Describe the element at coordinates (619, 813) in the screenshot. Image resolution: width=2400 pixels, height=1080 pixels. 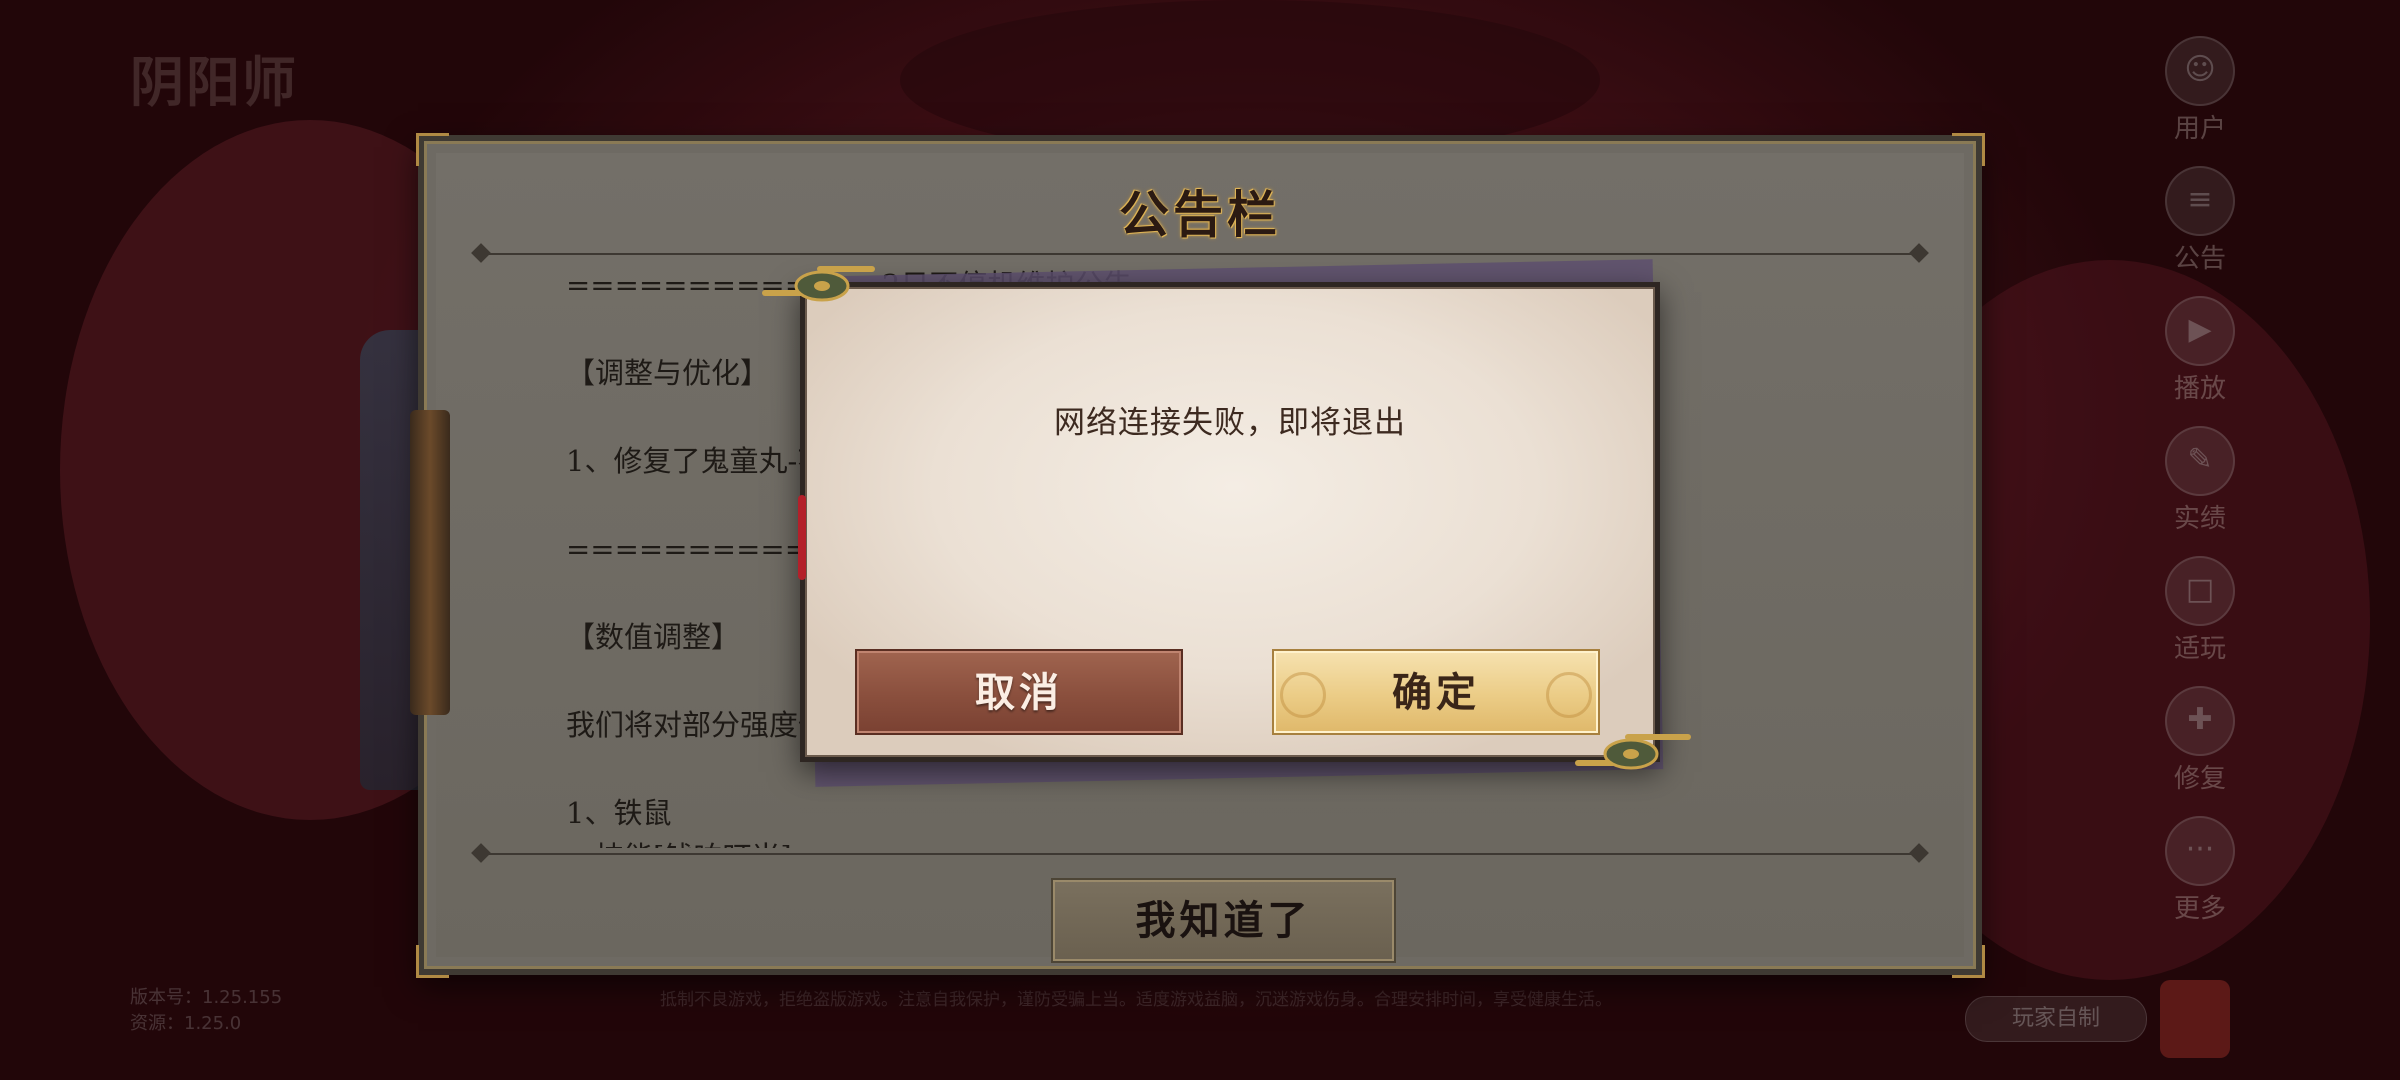
I see `notice-line: 1、铁鼠` at that location.